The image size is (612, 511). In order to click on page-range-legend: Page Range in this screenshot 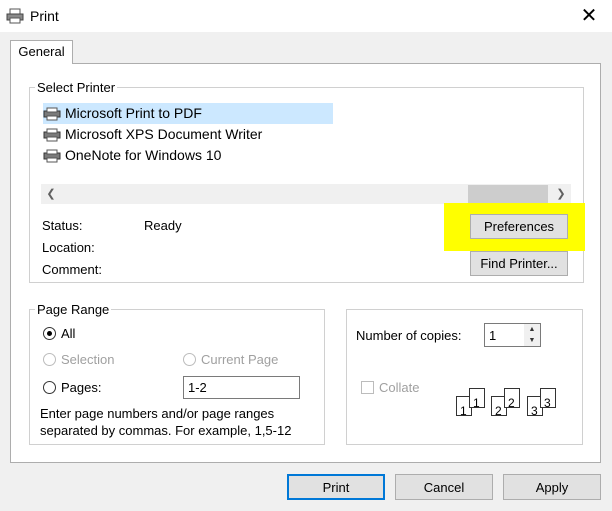, I will do `click(73, 309)`.